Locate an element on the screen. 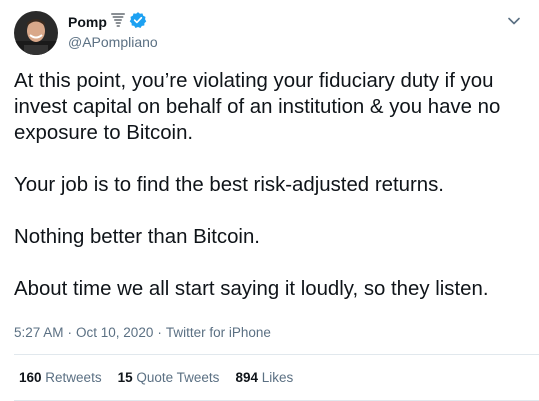  retweets-label: Retweets is located at coordinates (73, 377).